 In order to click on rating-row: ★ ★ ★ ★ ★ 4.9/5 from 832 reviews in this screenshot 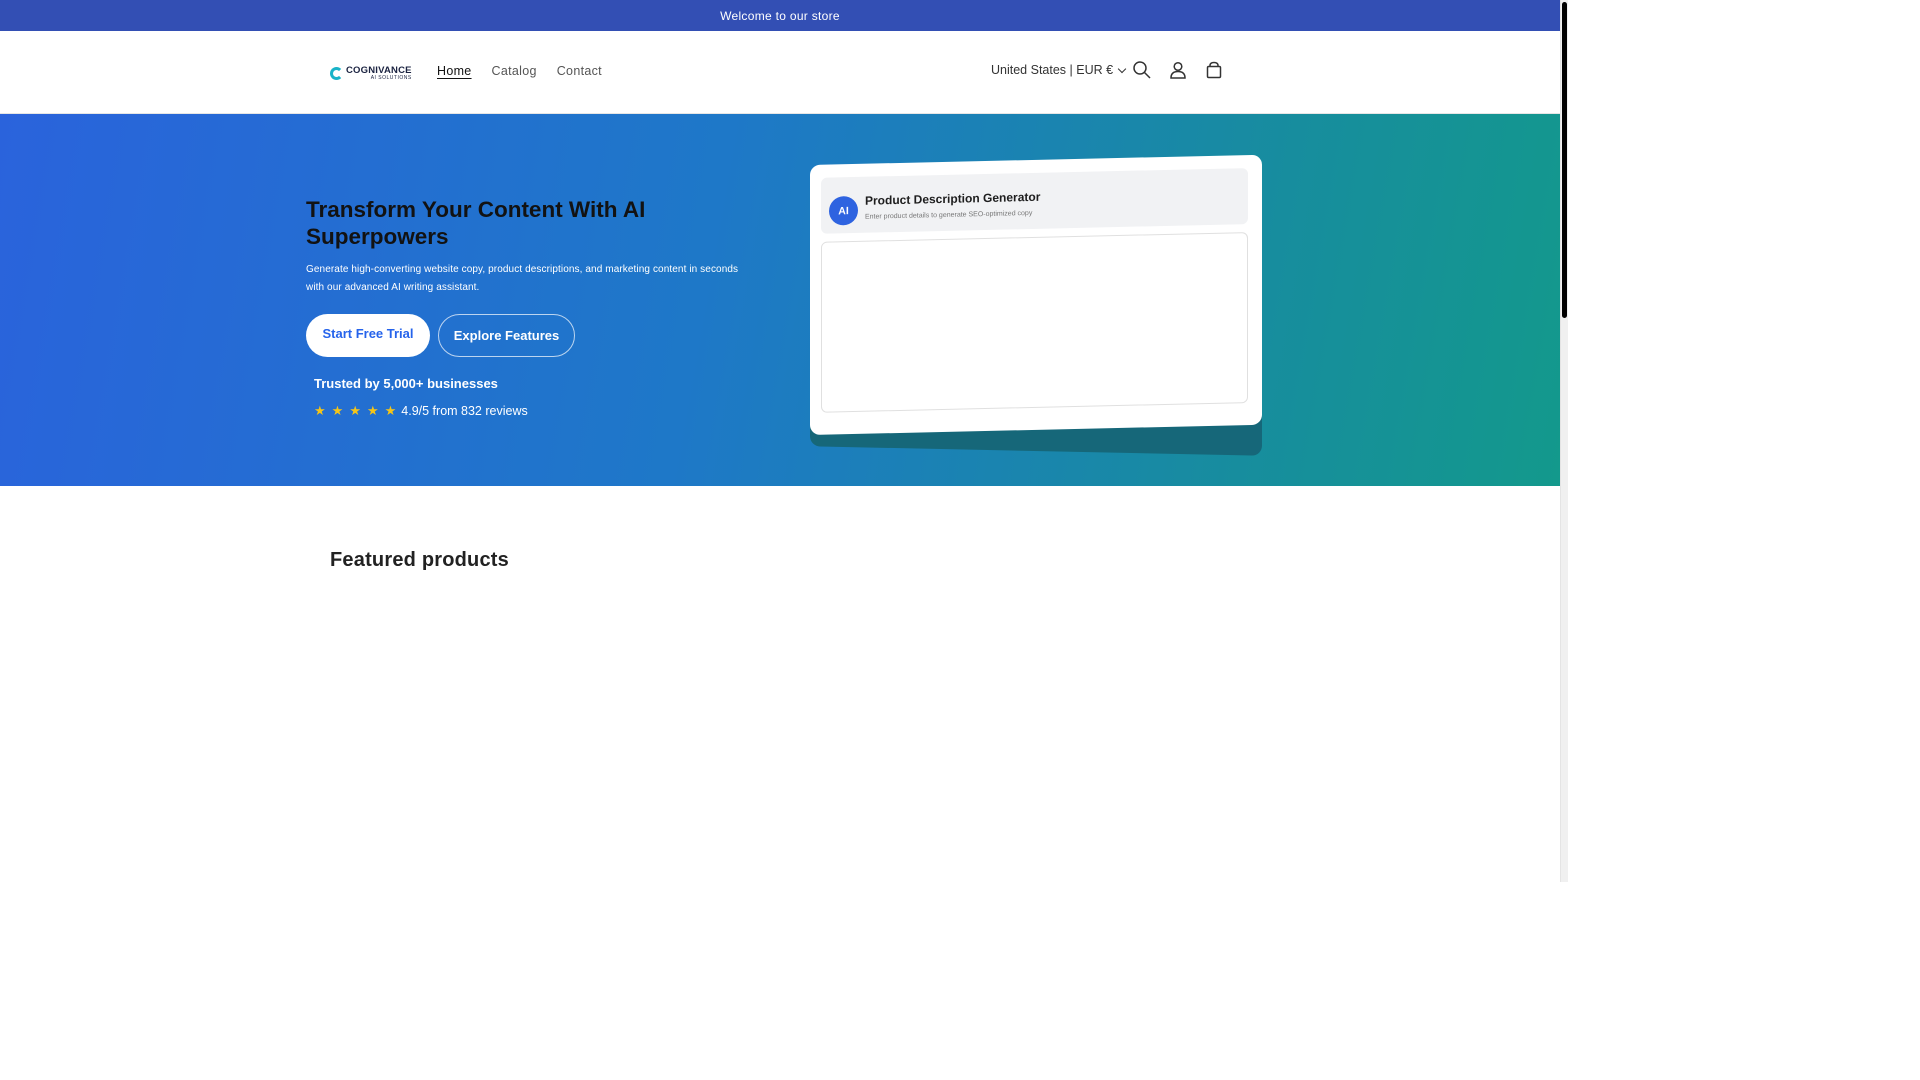, I will do `click(421, 411)`.